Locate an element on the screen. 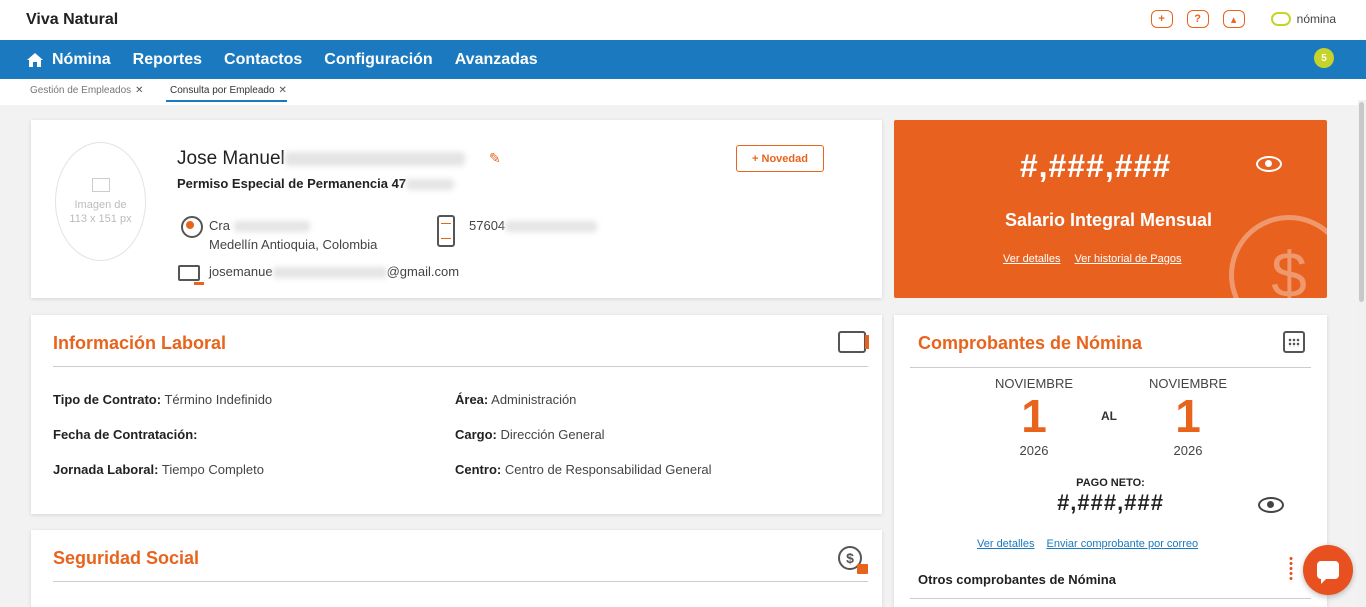 This screenshot has height=607, width=1366. address-line2: Medellín Antioquia, Colombia is located at coordinates (293, 244).